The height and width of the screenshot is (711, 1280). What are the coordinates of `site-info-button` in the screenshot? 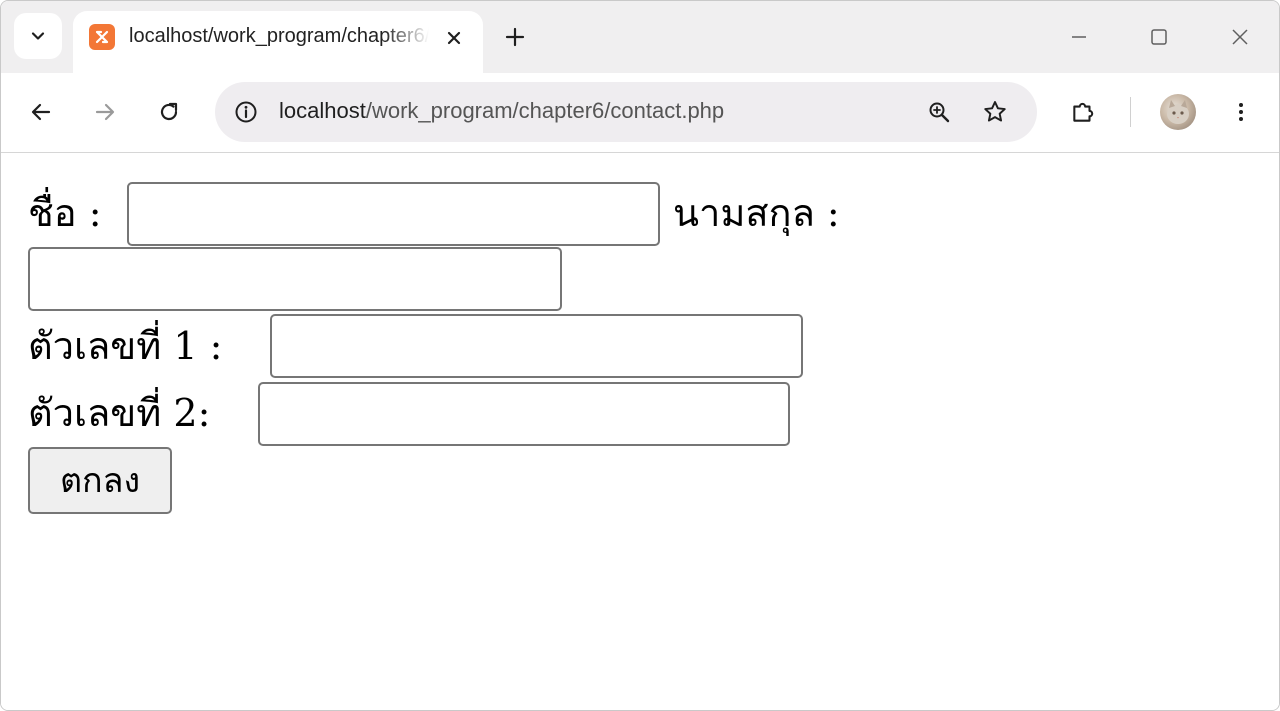 It's located at (246, 112).